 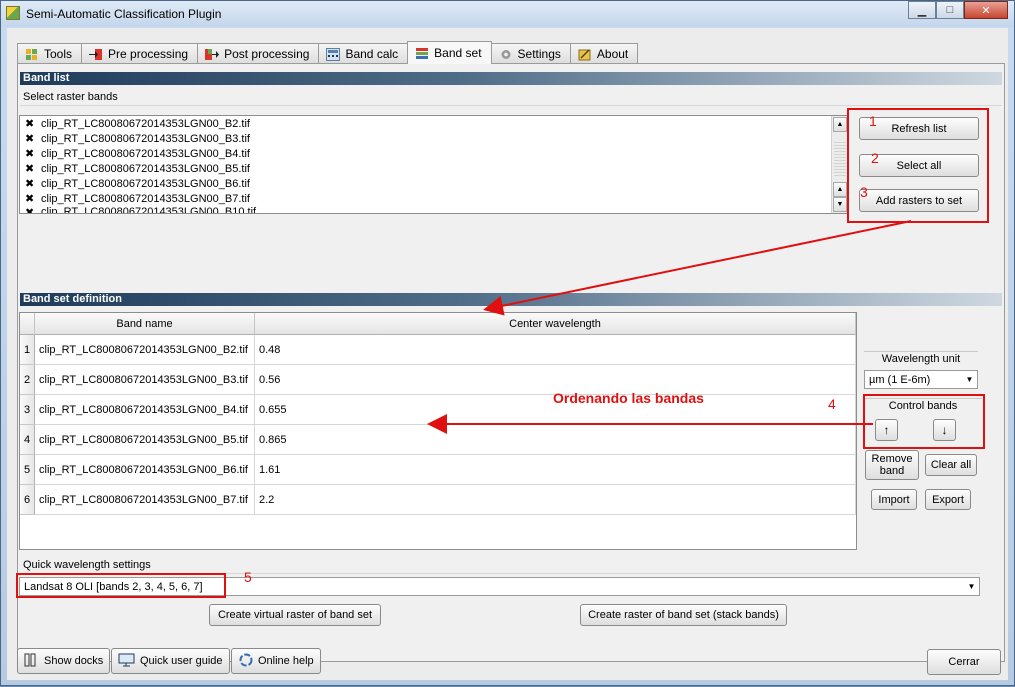 I want to click on annotation-box-control-bands, so click(x=924, y=421).